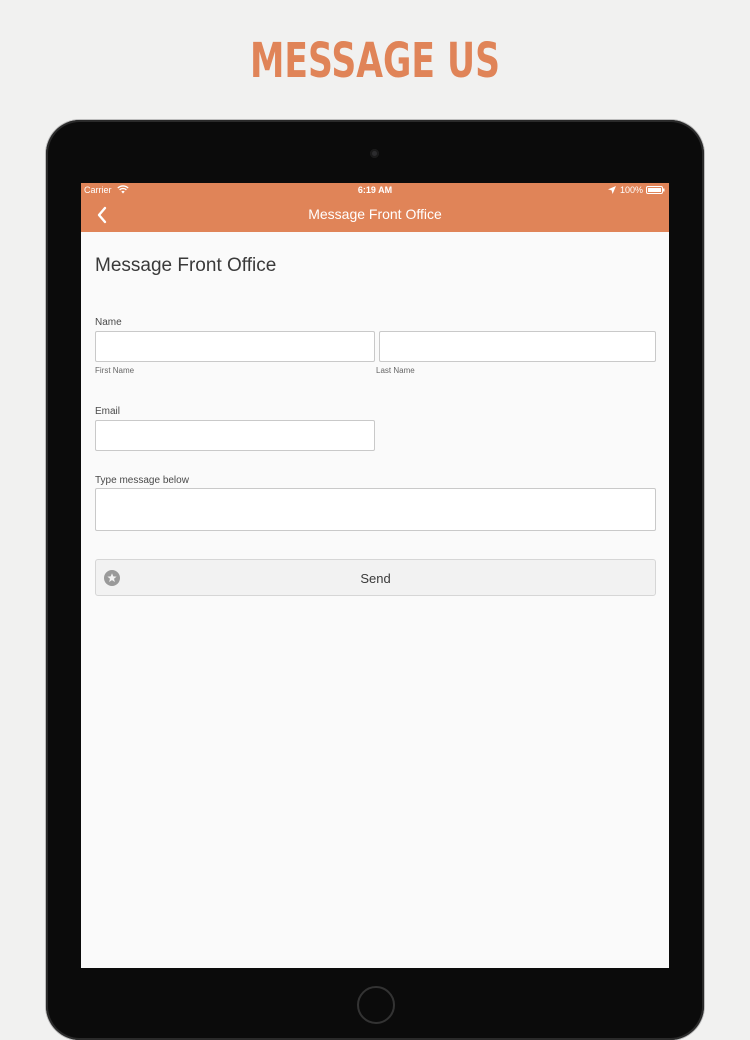  I want to click on page-headline: MESSAGE US, so click(375, 61).